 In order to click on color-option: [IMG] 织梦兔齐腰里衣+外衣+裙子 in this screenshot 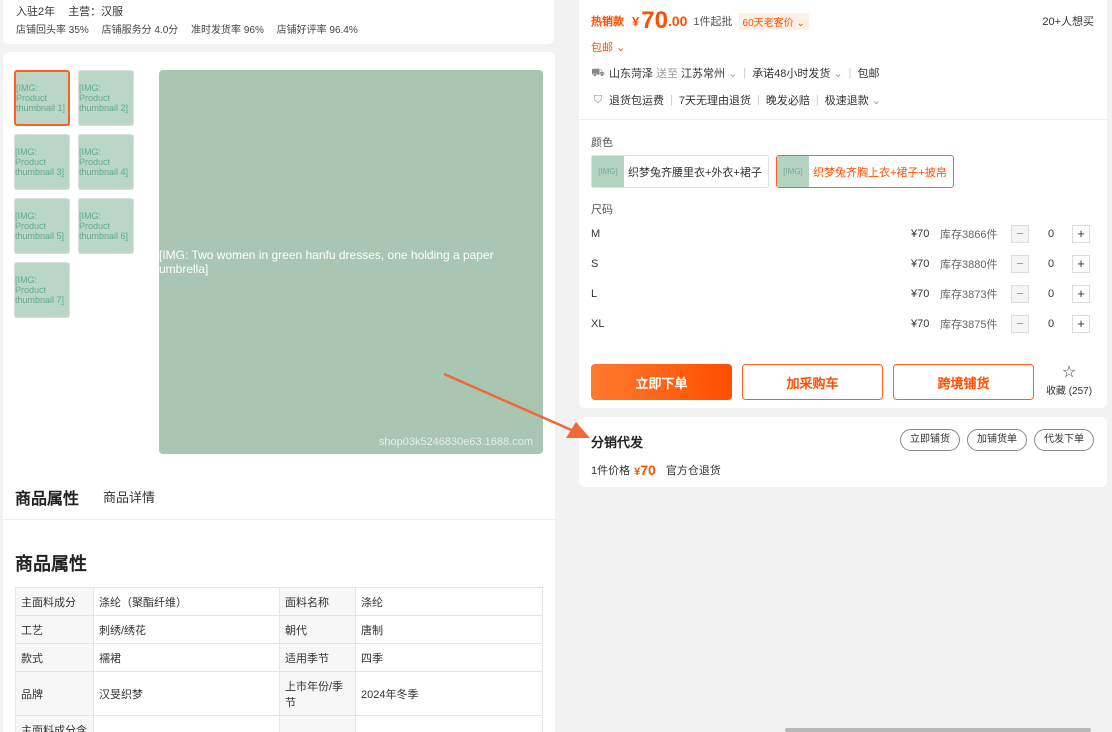, I will do `click(680, 171)`.